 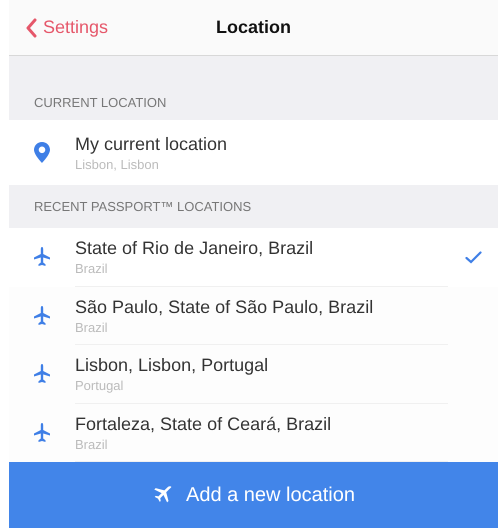 What do you see at coordinates (99, 385) in the screenshot?
I see `location-subtitle: Portugal` at bounding box center [99, 385].